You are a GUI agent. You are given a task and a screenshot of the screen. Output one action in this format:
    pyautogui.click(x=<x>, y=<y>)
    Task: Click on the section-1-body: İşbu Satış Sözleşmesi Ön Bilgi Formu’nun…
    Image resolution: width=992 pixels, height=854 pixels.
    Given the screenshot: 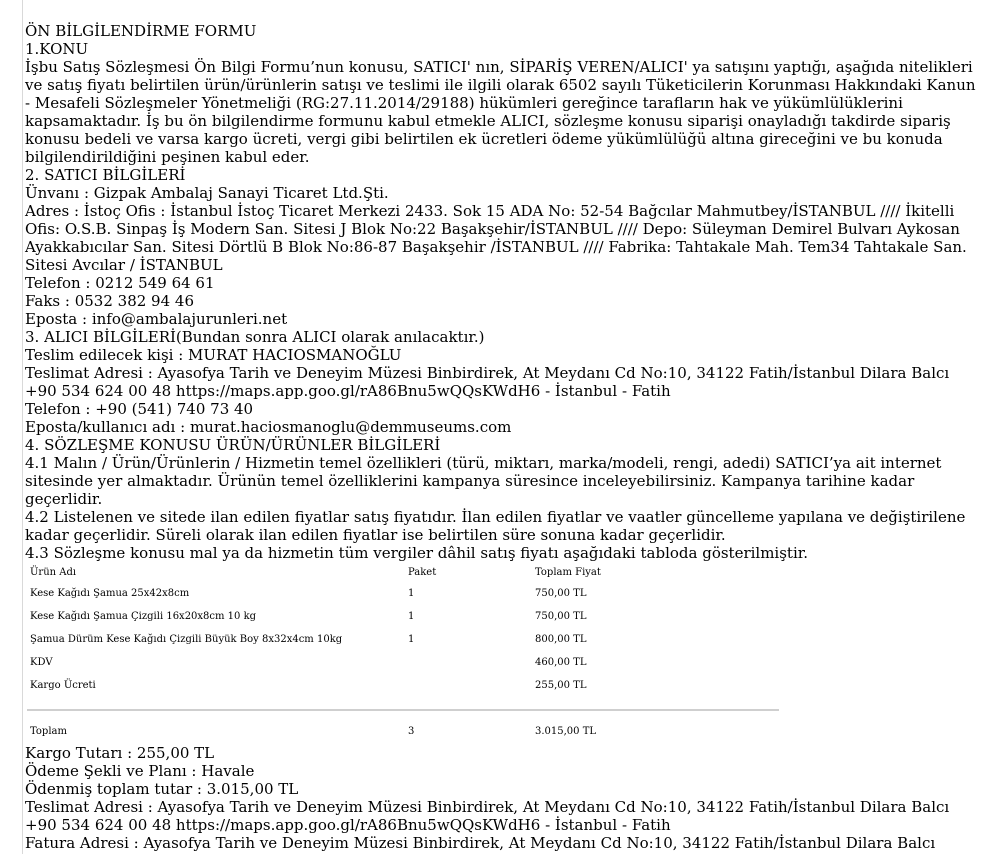 What is the action you would take?
    pyautogui.click(x=500, y=112)
    